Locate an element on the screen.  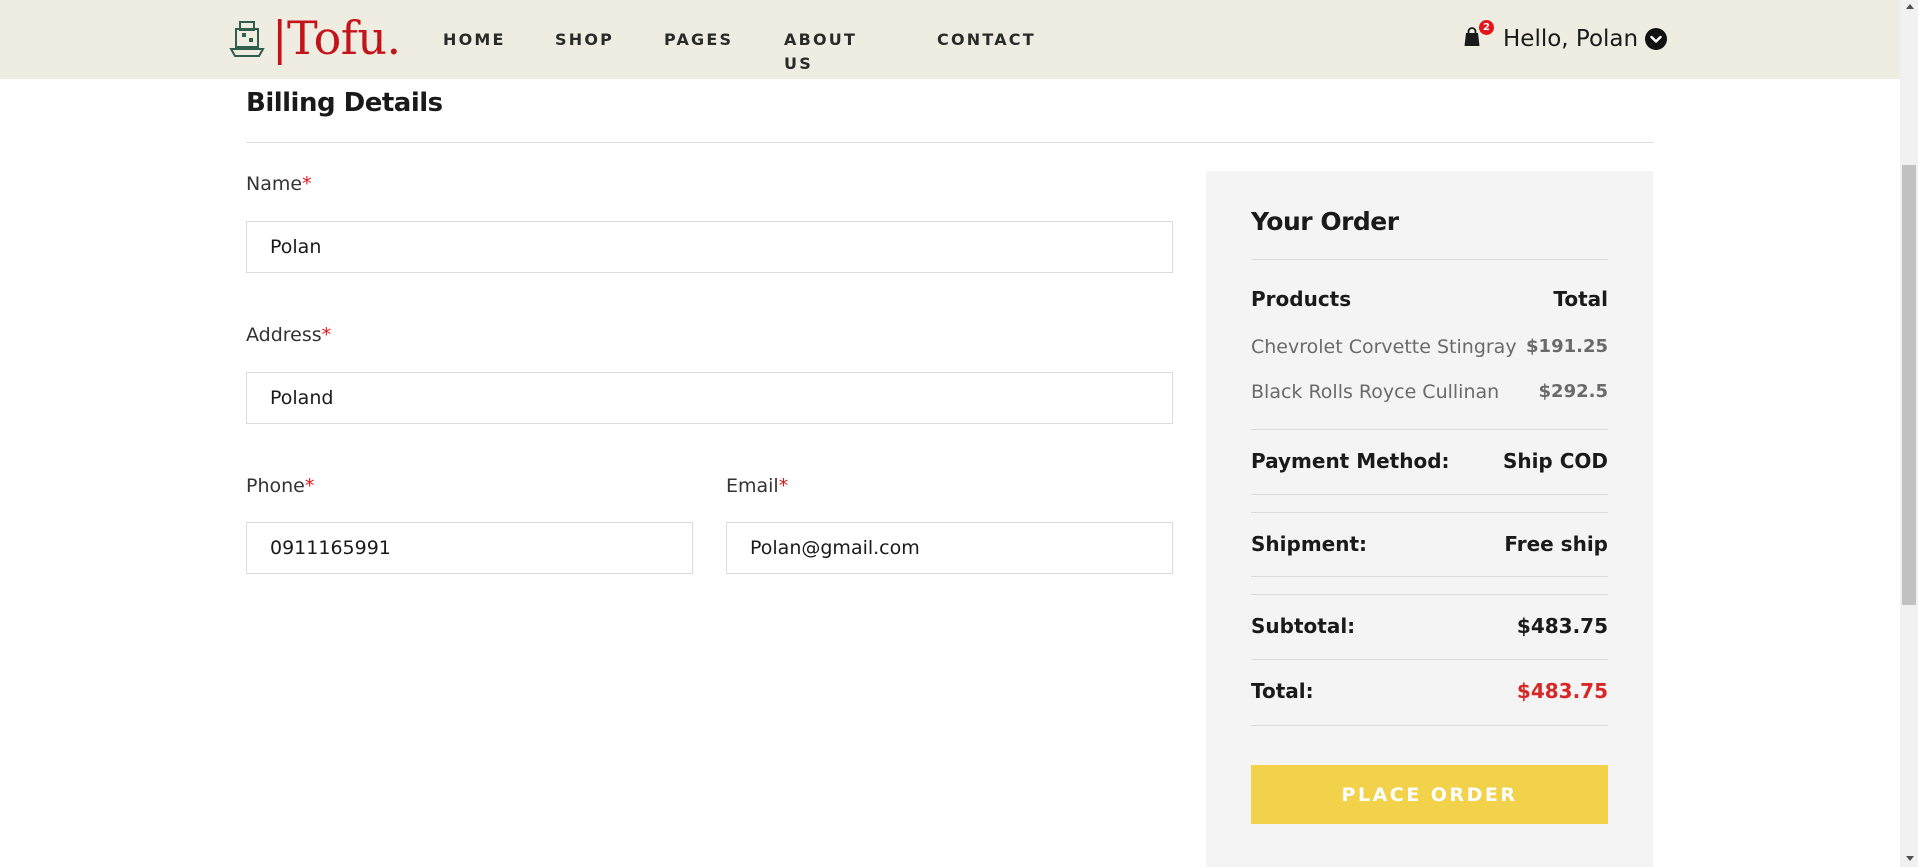
name-label-text: Name is located at coordinates (274, 184).